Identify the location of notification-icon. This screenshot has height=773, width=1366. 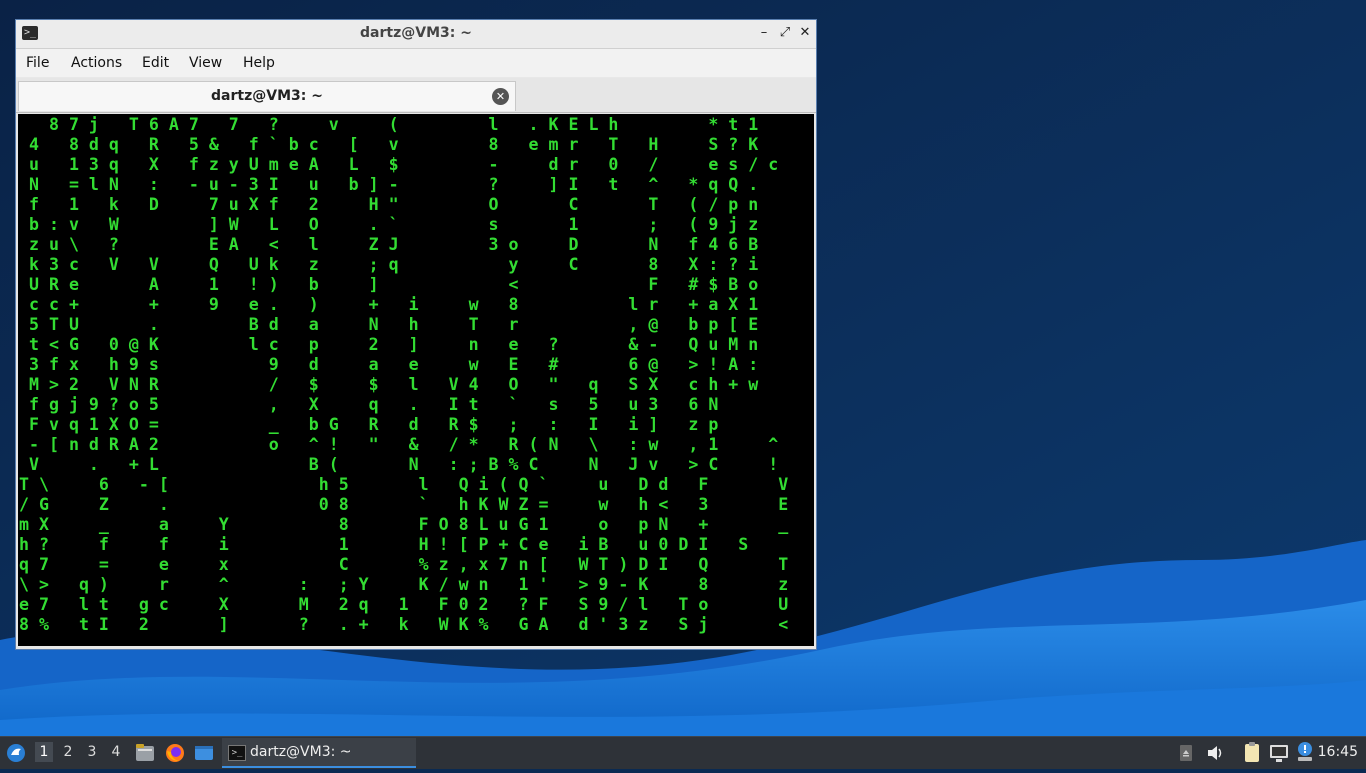
(1305, 753).